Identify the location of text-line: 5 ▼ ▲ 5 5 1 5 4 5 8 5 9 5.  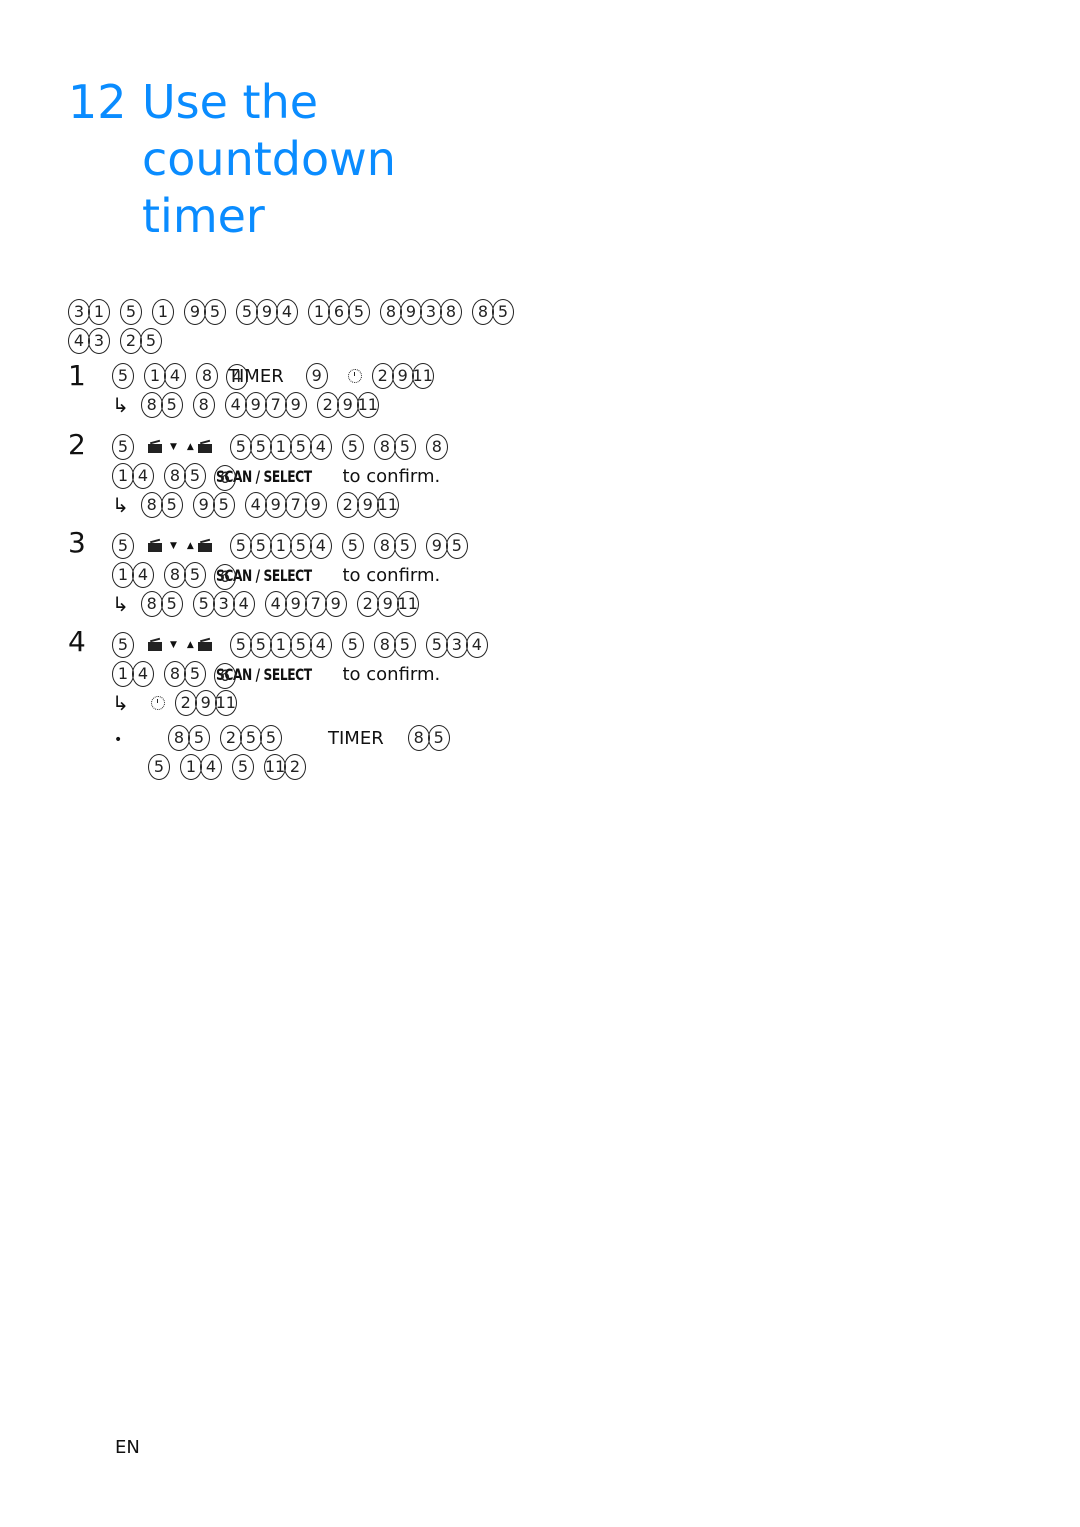
(295, 546).